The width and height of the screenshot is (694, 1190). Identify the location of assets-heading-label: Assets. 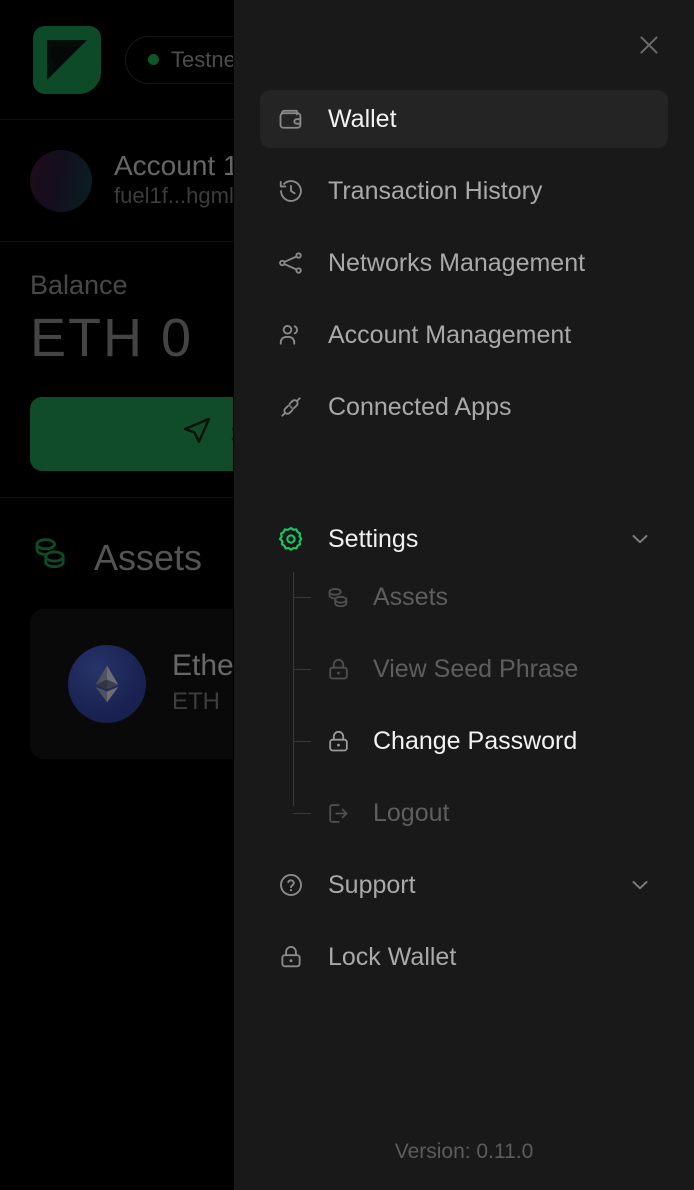
(148, 557).